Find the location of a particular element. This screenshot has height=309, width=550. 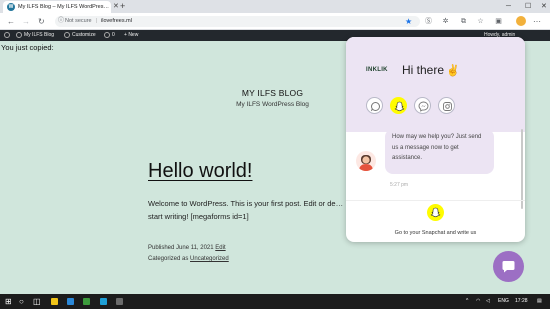

new-tab-icon: + is located at coordinates (122, 6).